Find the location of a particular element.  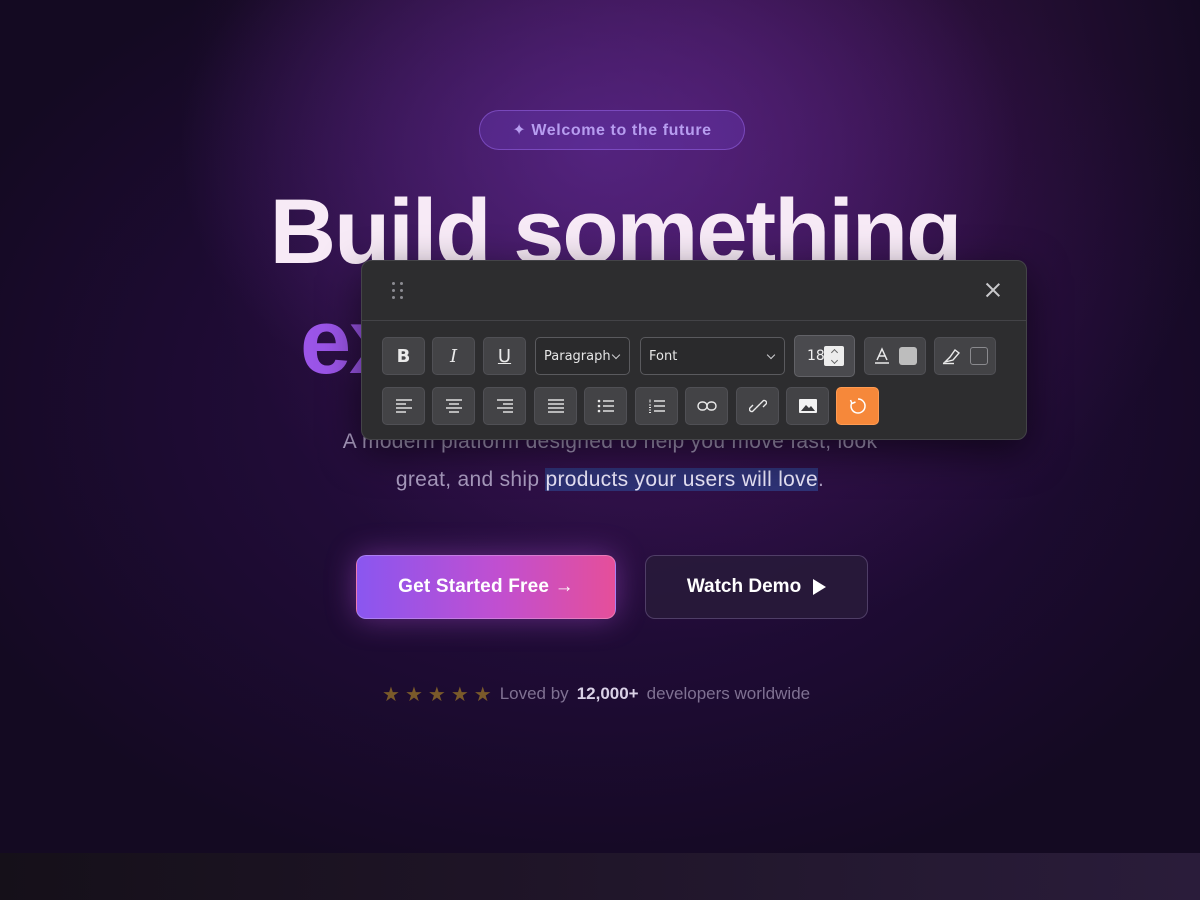

close-icon is located at coordinates (993, 290).